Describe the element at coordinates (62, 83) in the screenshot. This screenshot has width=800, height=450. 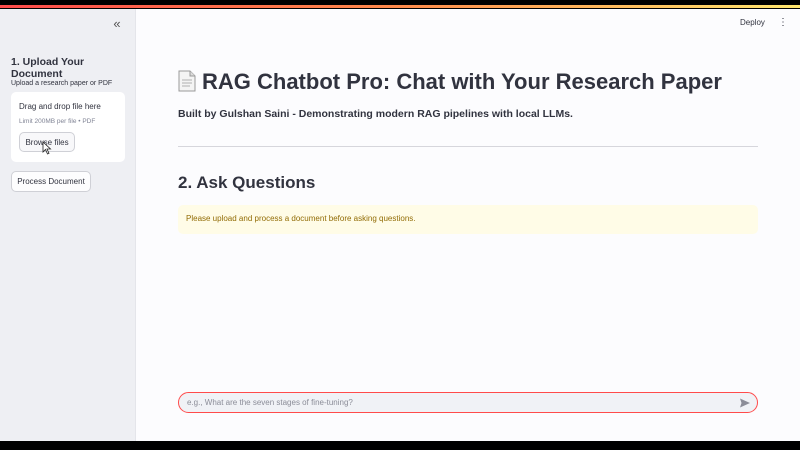
I see `upload-label: Upload a research paper or PDF` at that location.